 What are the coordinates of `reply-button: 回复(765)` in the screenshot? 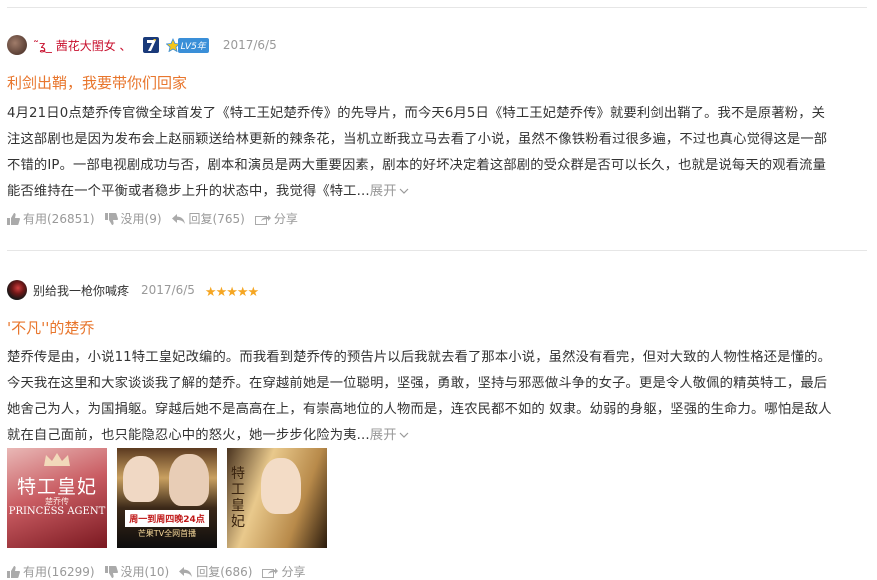 It's located at (208, 218).